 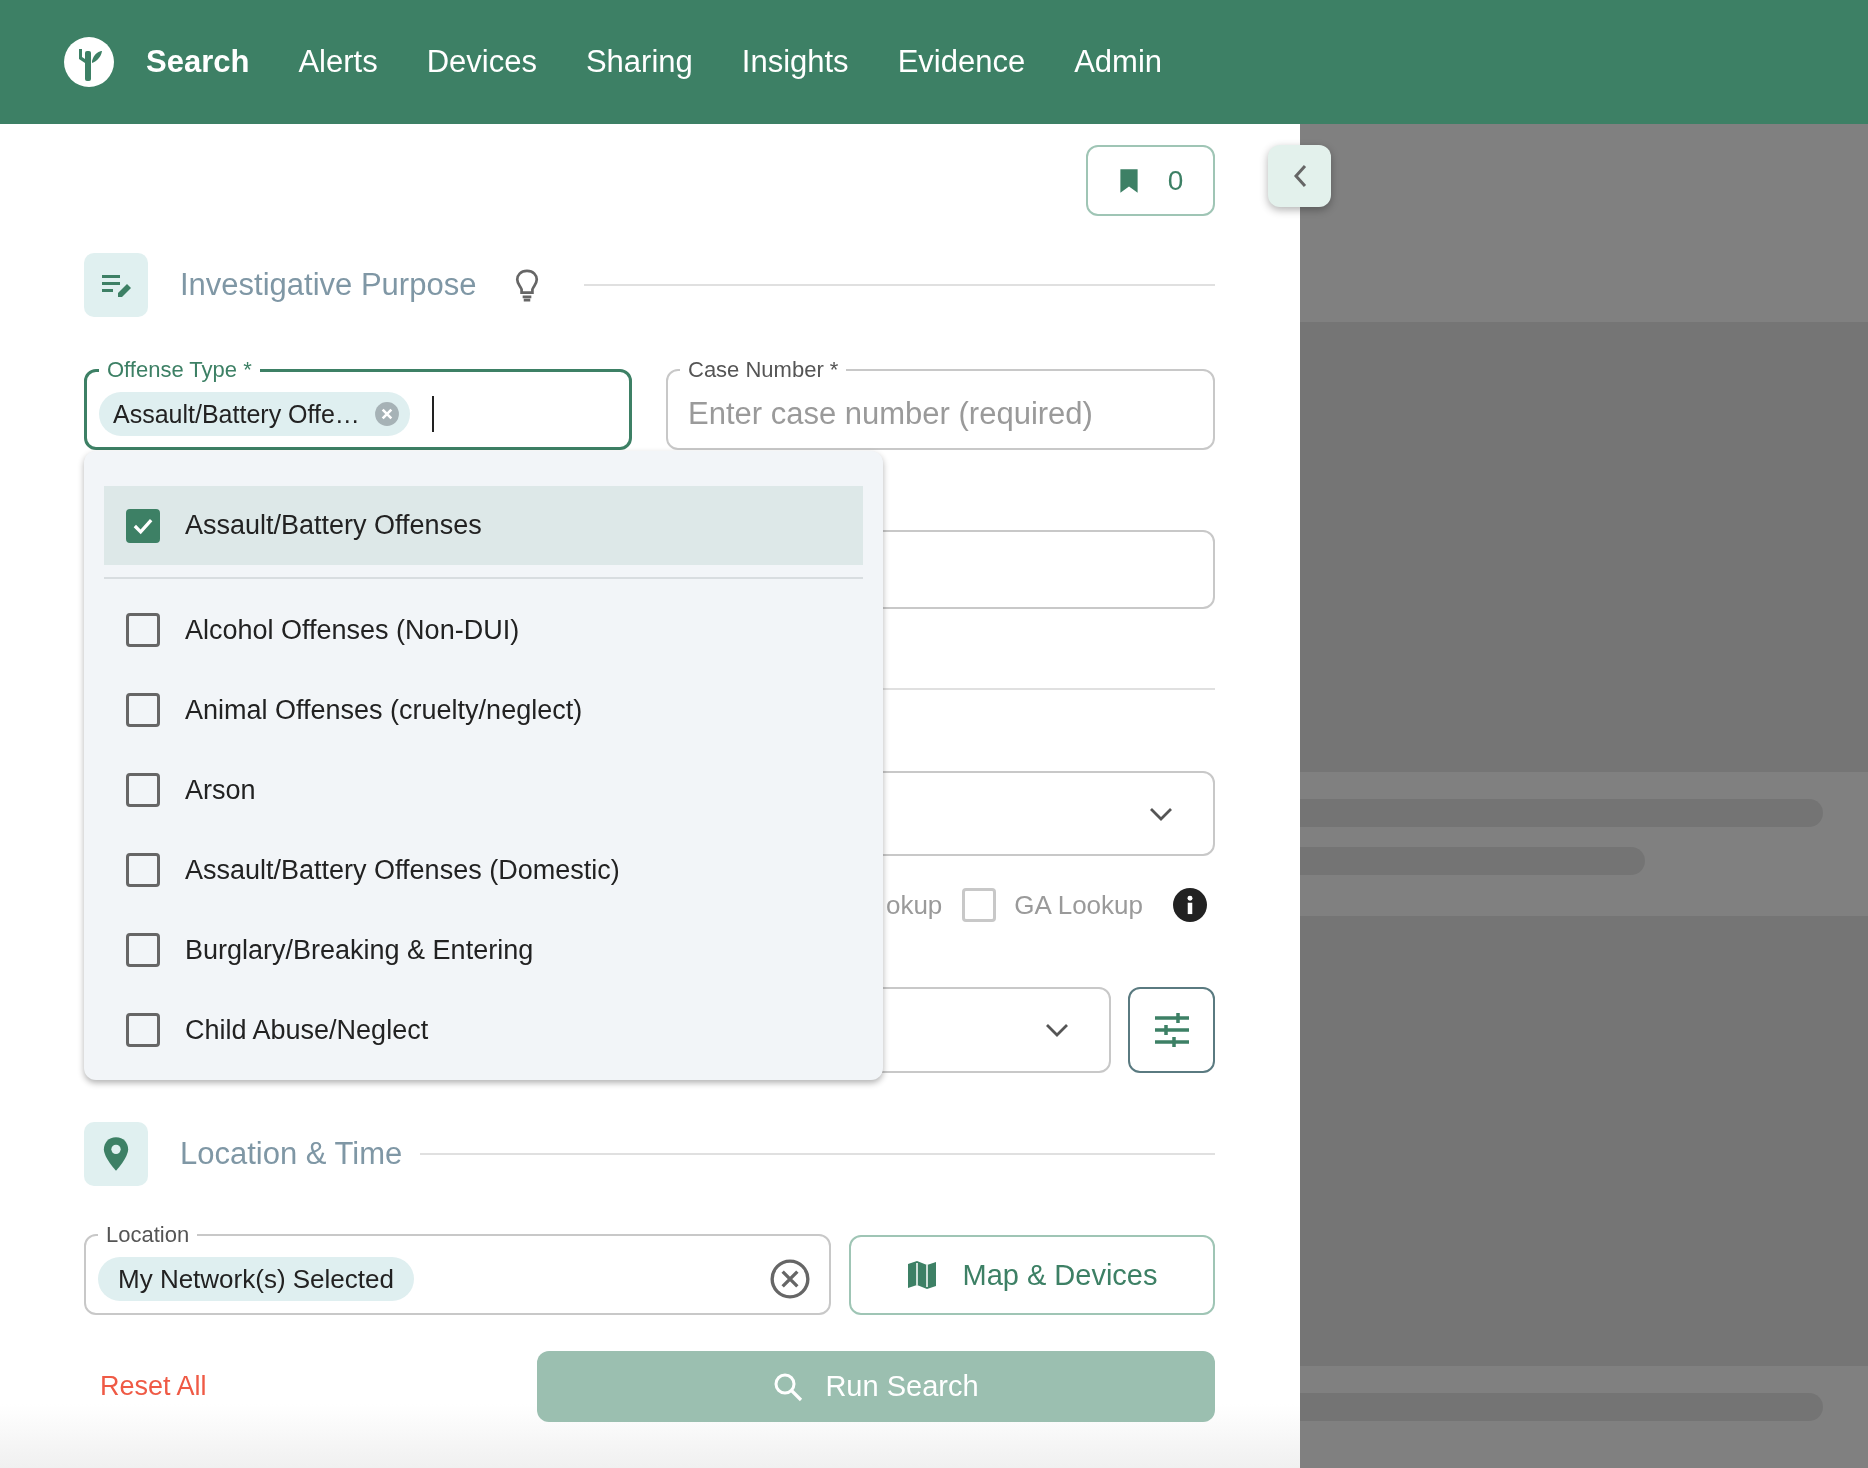 What do you see at coordinates (116, 1154) in the screenshot?
I see `map-pin-icon` at bounding box center [116, 1154].